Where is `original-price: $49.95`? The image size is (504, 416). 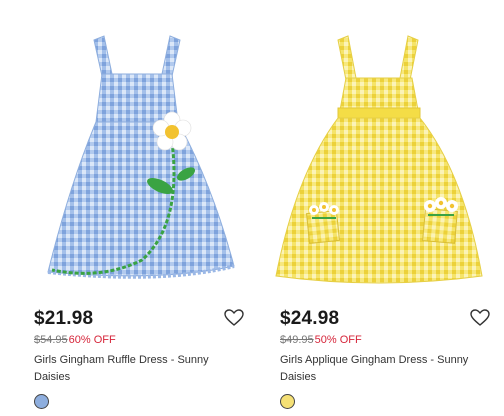 original-price: $49.95 is located at coordinates (297, 340).